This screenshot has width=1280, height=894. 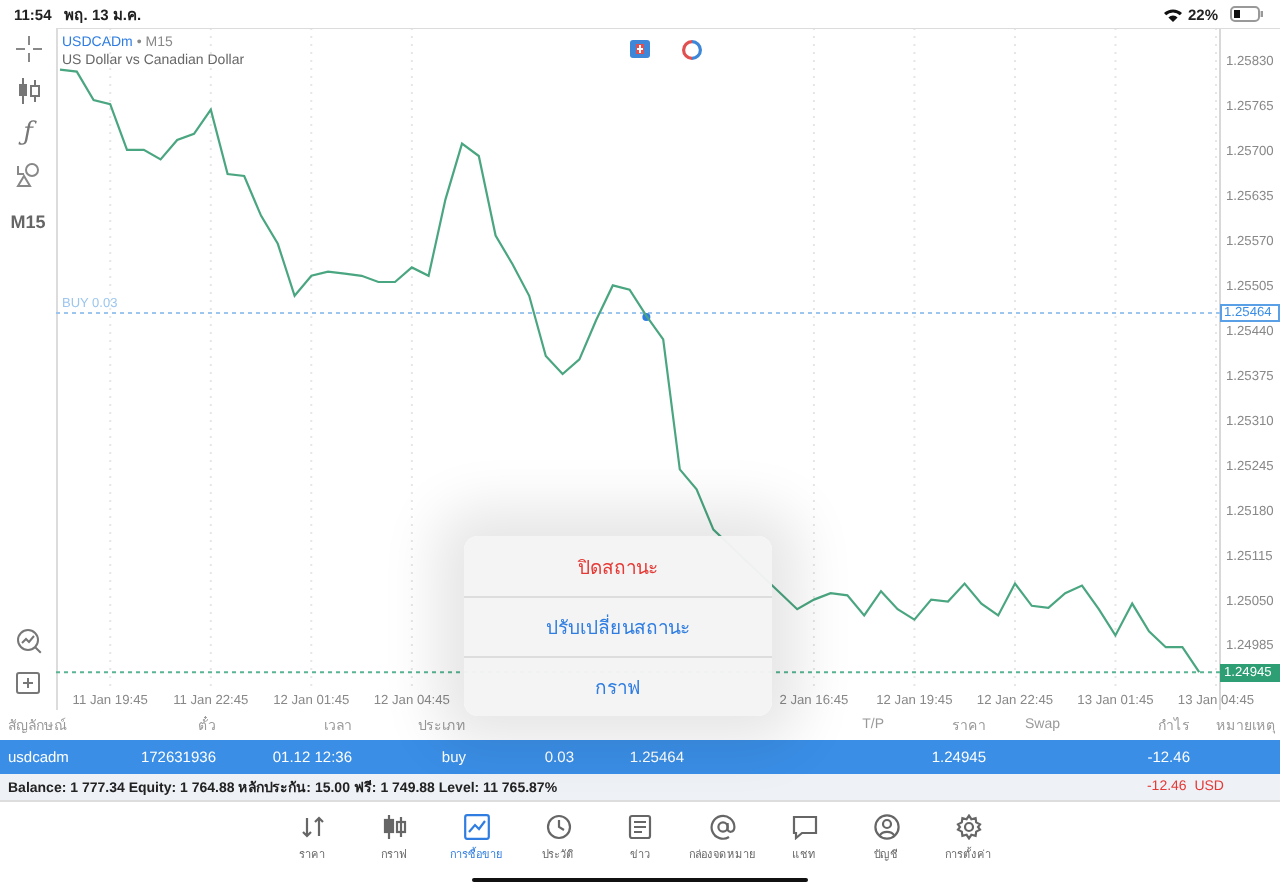 What do you see at coordinates (618, 686) in the screenshot?
I see `menu-item: กราฟ` at bounding box center [618, 686].